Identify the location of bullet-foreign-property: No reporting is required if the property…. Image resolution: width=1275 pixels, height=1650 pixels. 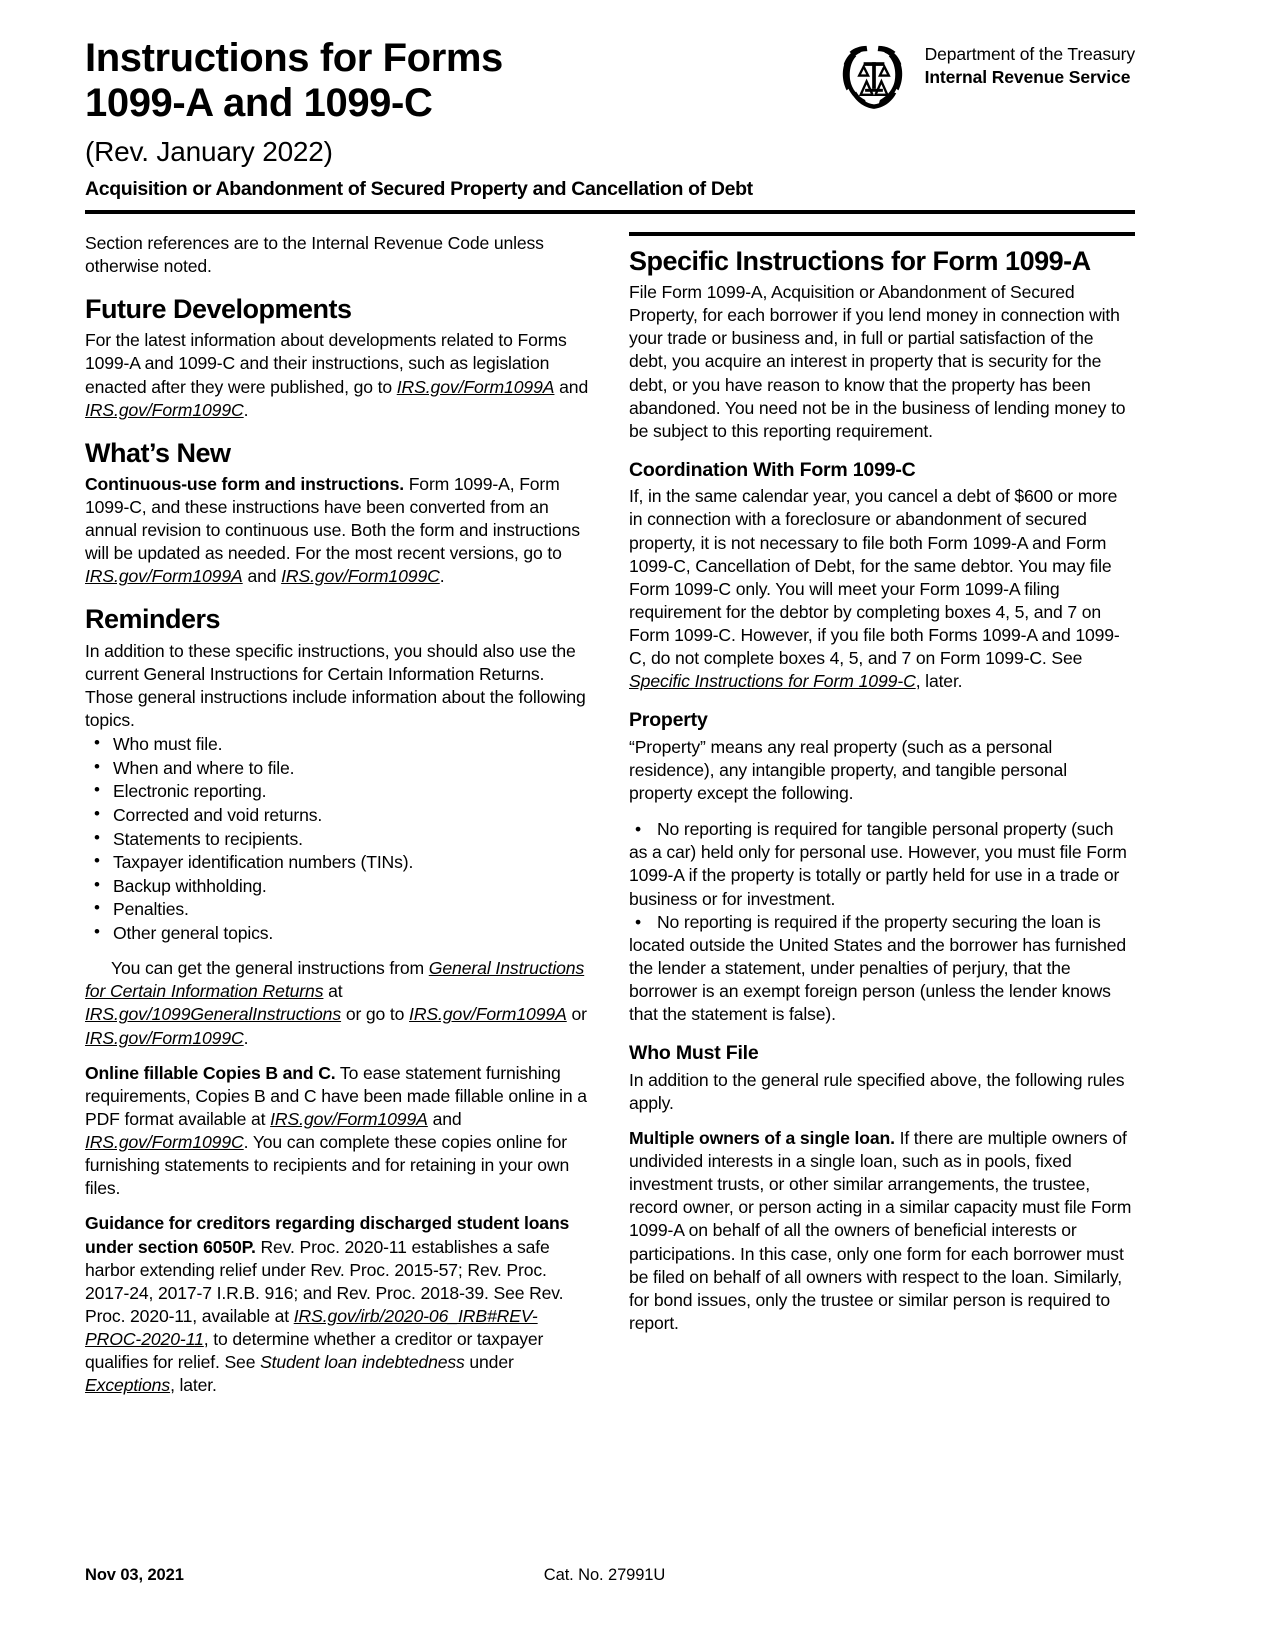
(882, 969).